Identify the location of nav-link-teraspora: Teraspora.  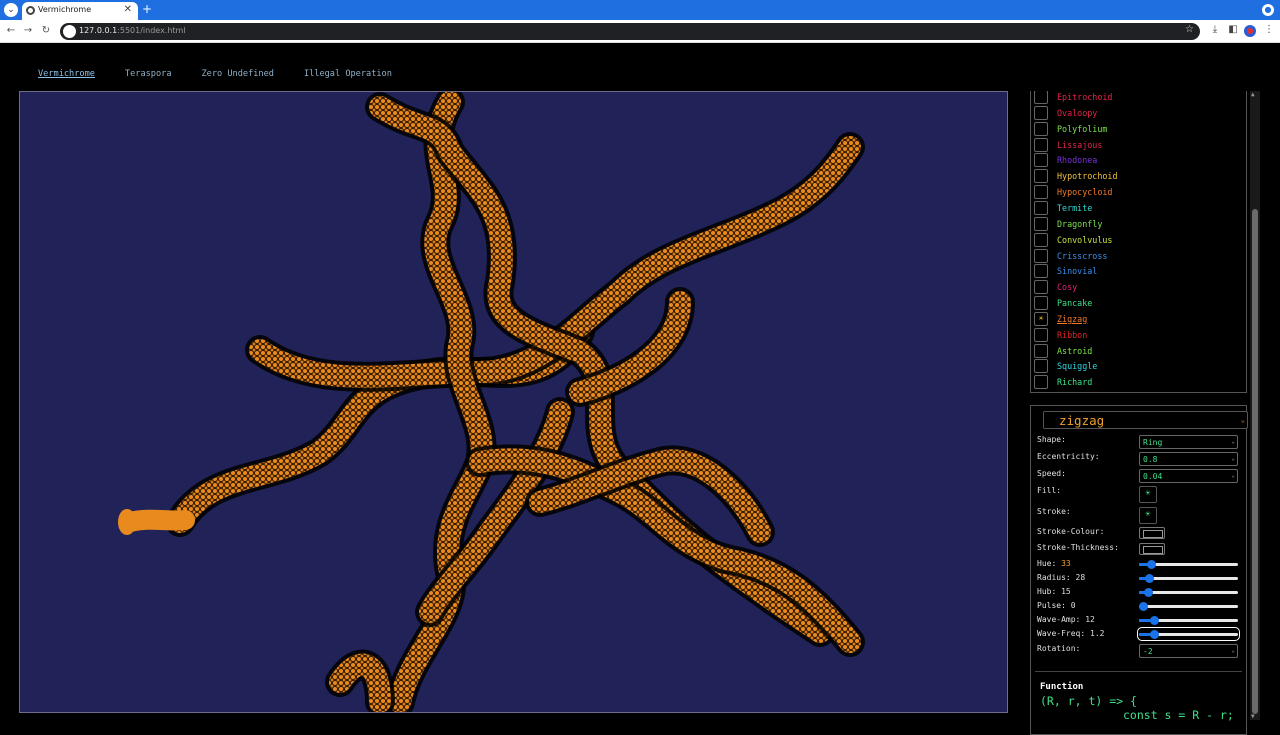
(148, 74).